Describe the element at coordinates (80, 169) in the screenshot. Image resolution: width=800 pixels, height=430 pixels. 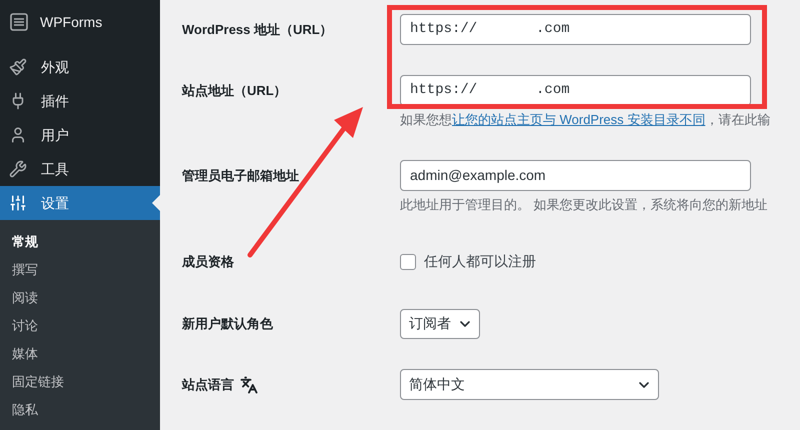
I see `menu-item: 工具` at that location.